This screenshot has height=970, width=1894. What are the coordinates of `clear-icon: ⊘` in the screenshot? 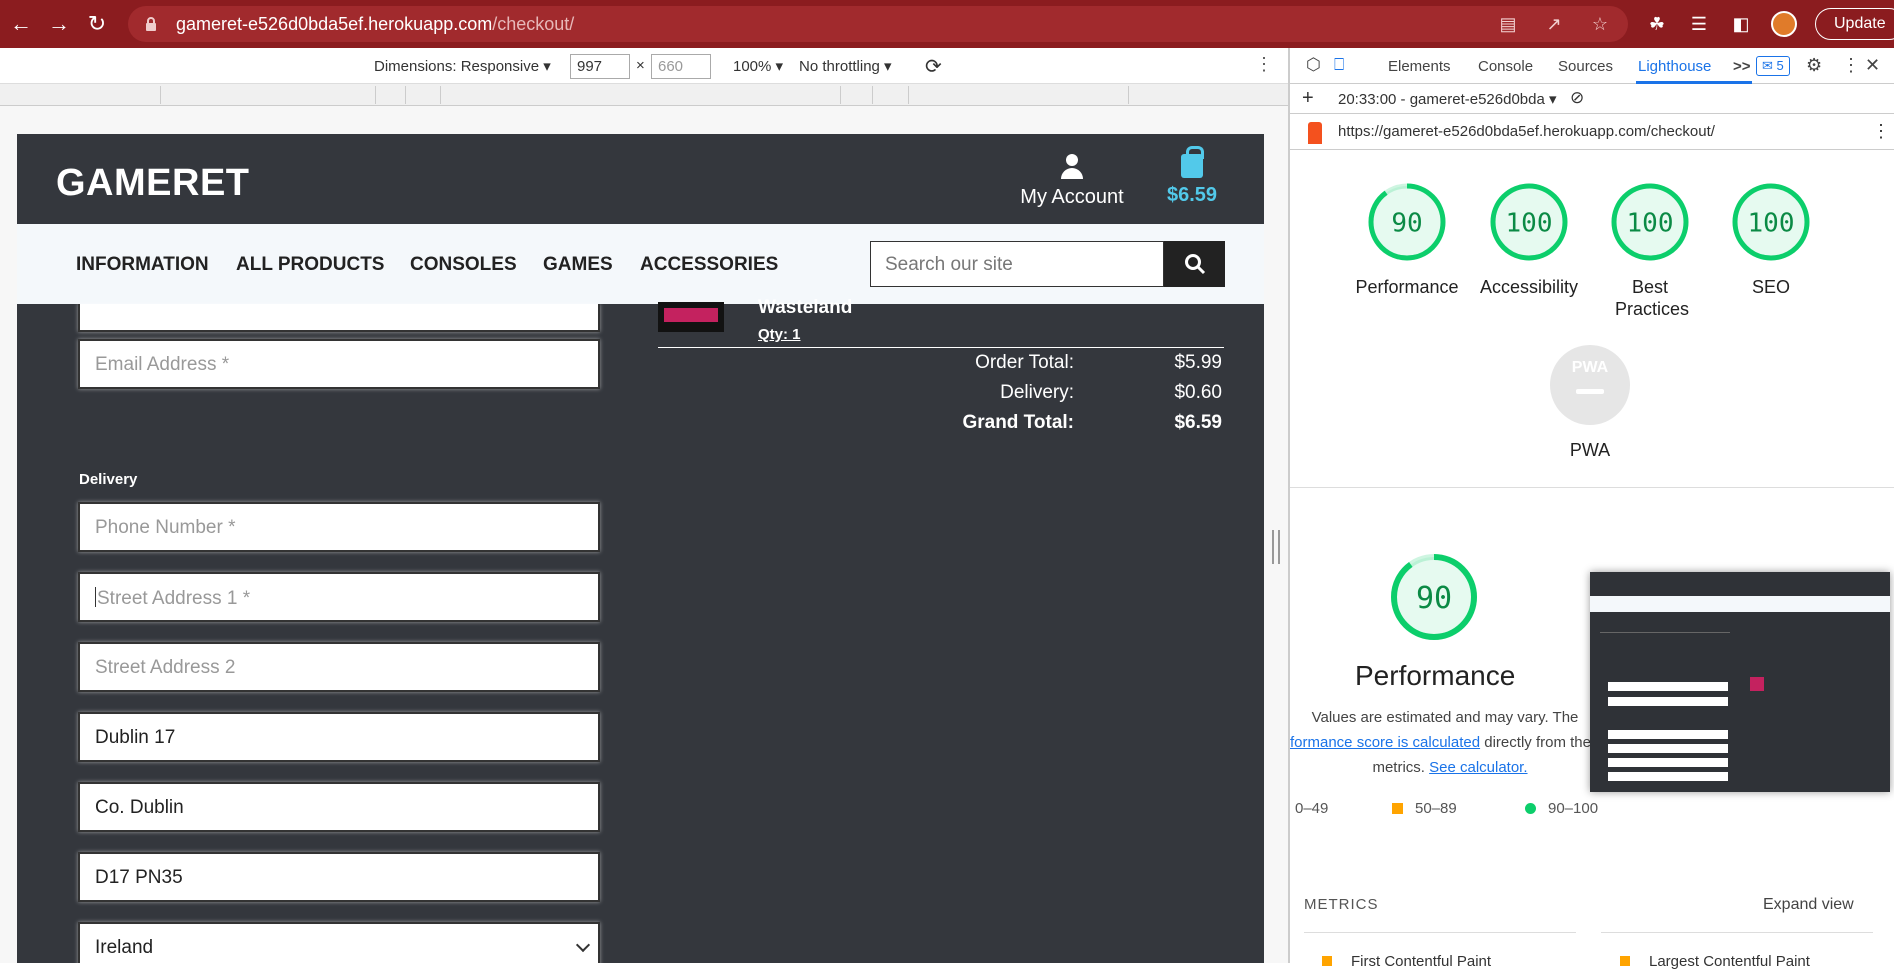 It's located at (1577, 98).